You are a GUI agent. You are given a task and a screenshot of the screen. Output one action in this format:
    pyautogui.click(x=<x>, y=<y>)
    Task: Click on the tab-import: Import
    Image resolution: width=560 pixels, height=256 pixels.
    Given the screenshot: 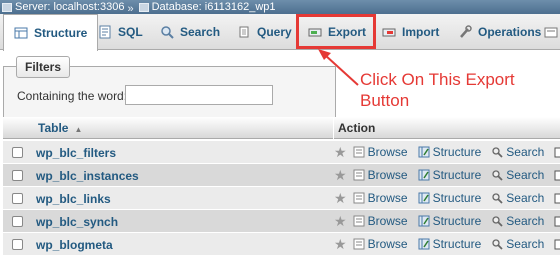 What is the action you would take?
    pyautogui.click(x=410, y=32)
    